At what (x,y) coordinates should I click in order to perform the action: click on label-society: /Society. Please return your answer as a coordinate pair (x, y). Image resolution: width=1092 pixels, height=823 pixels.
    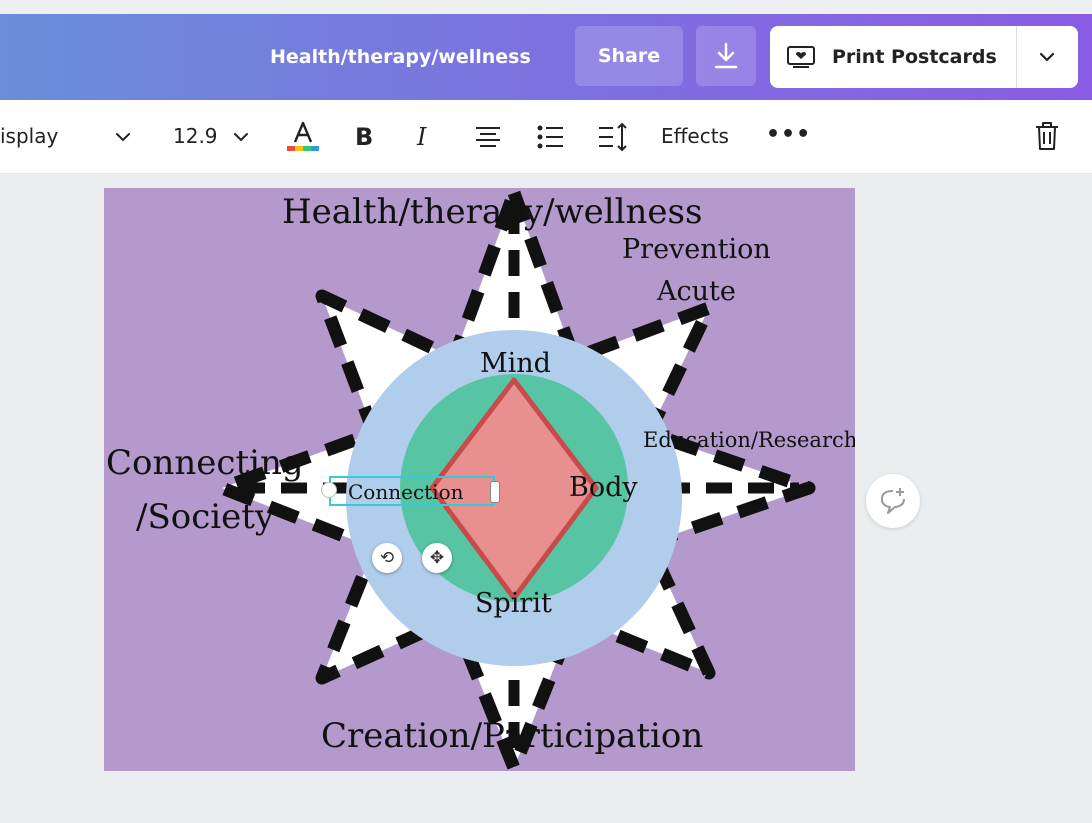
    Looking at the image, I should click on (205, 517).